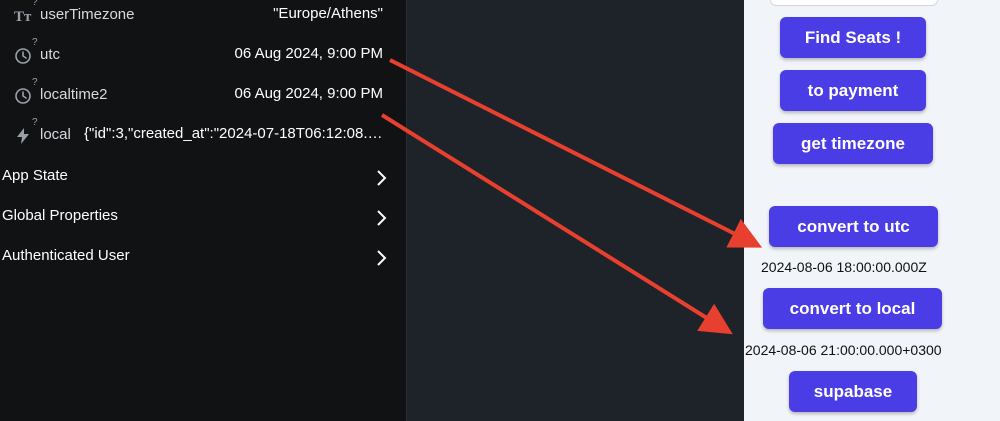  I want to click on variable-row-userTimezone: Tт ? userTimezone "Europe/Athens", so click(203, 18).